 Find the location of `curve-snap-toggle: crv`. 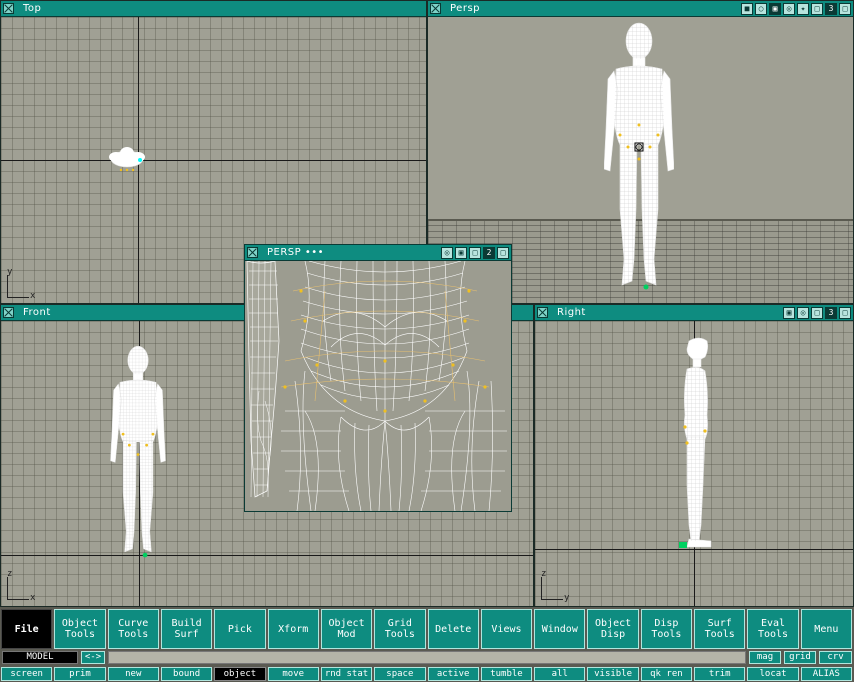

curve-snap-toggle: crv is located at coordinates (835, 657).